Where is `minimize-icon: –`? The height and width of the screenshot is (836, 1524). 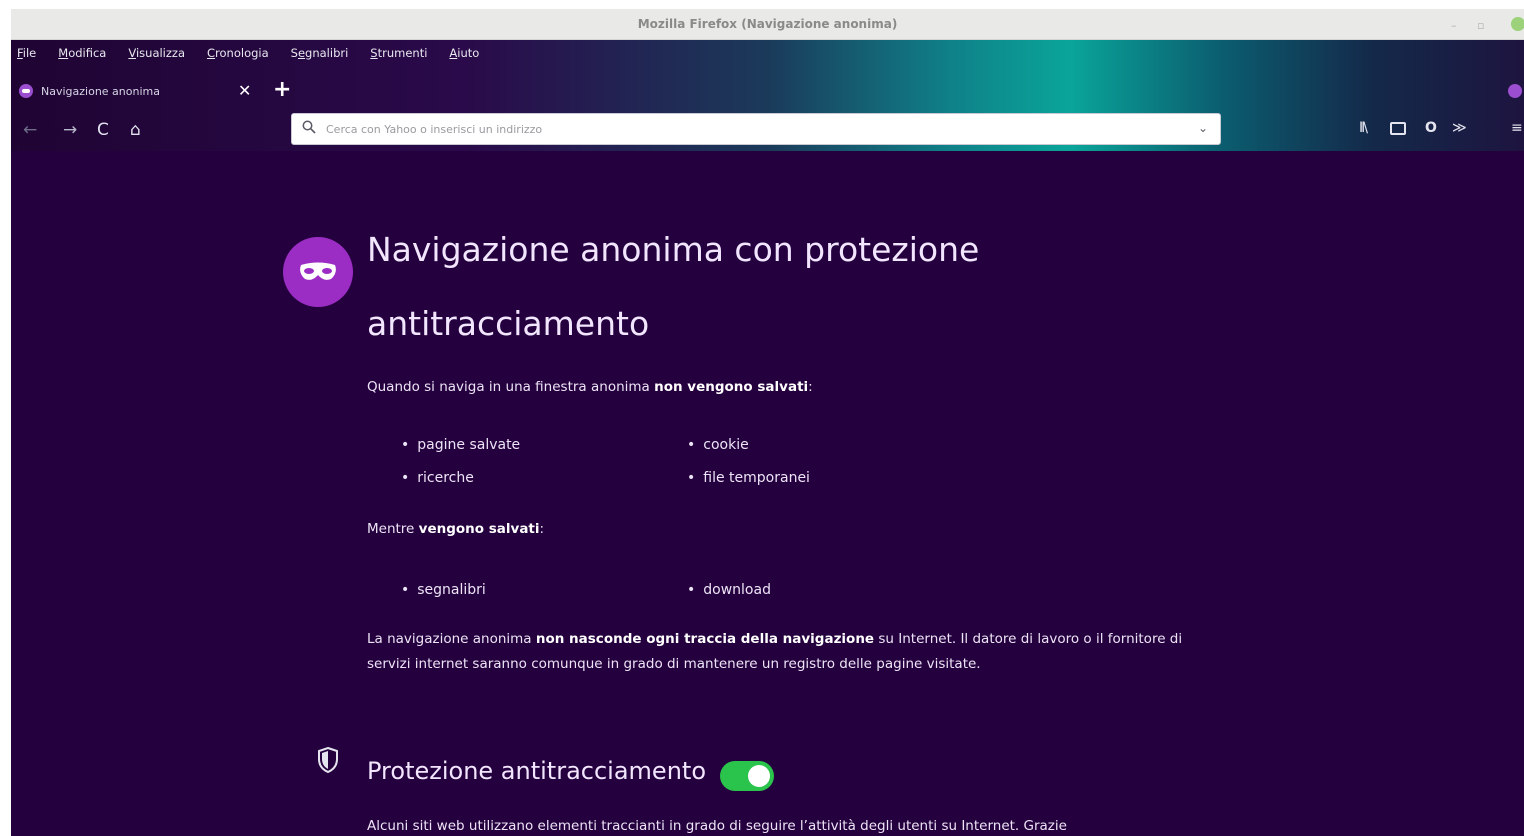
minimize-icon: – is located at coordinates (1454, 25).